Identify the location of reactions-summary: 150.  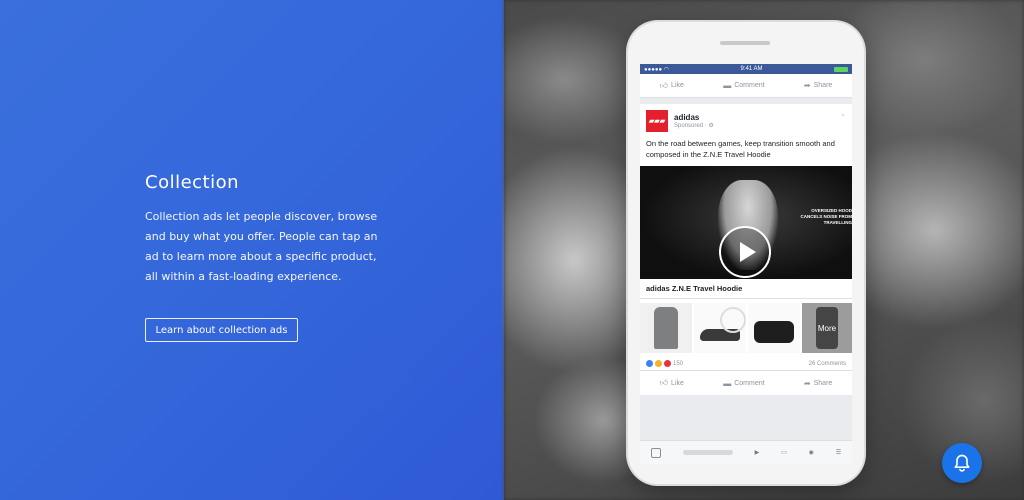
(664, 363).